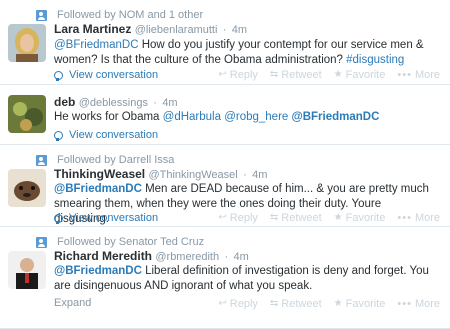  I want to click on tweet-header: deb @deblessings · 4m, so click(116, 102).